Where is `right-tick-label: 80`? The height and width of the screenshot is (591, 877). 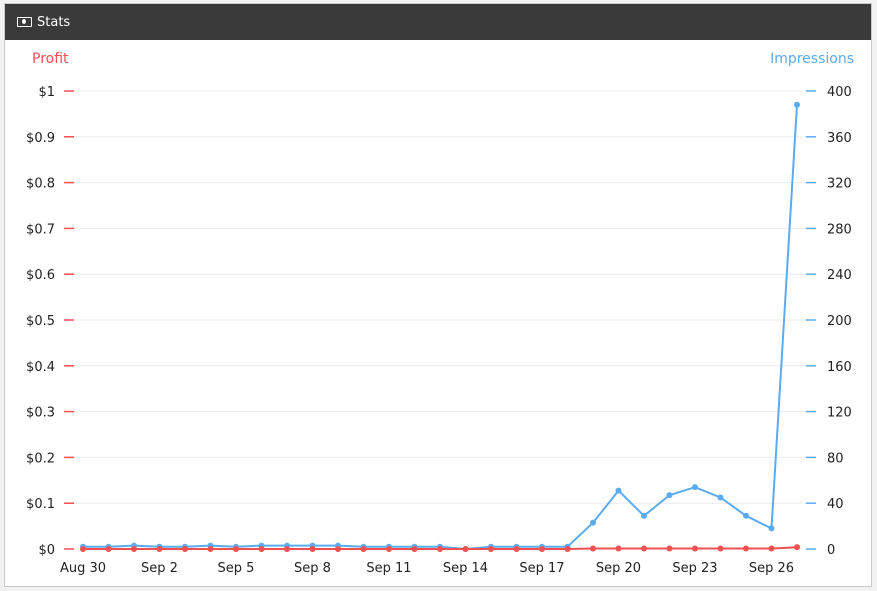 right-tick-label: 80 is located at coordinates (835, 458).